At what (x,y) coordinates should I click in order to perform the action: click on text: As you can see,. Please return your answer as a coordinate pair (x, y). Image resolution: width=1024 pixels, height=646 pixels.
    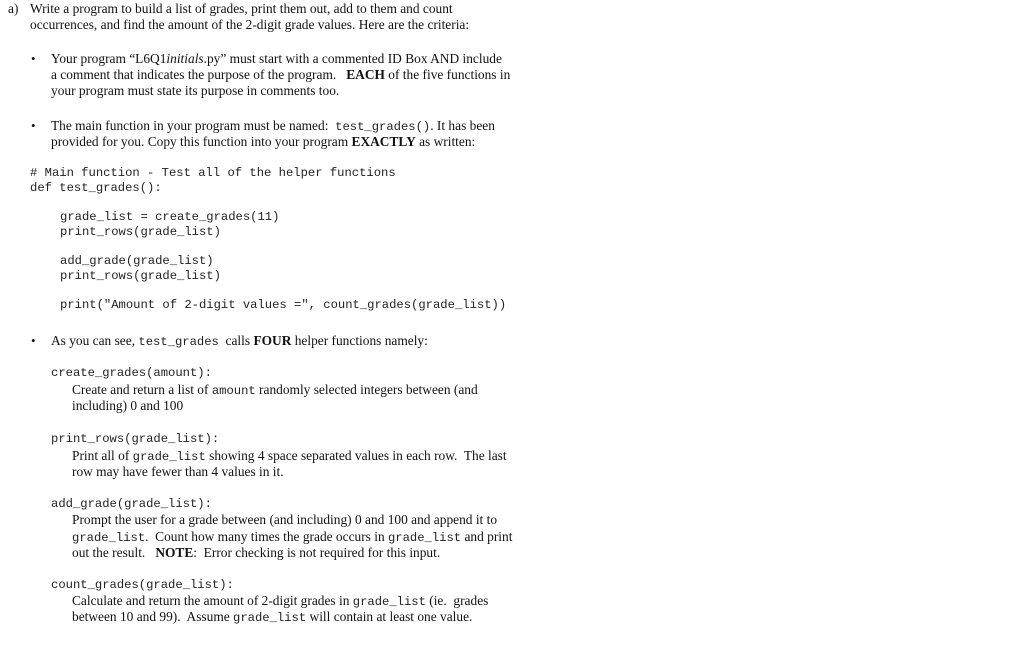
    Looking at the image, I should click on (95, 340).